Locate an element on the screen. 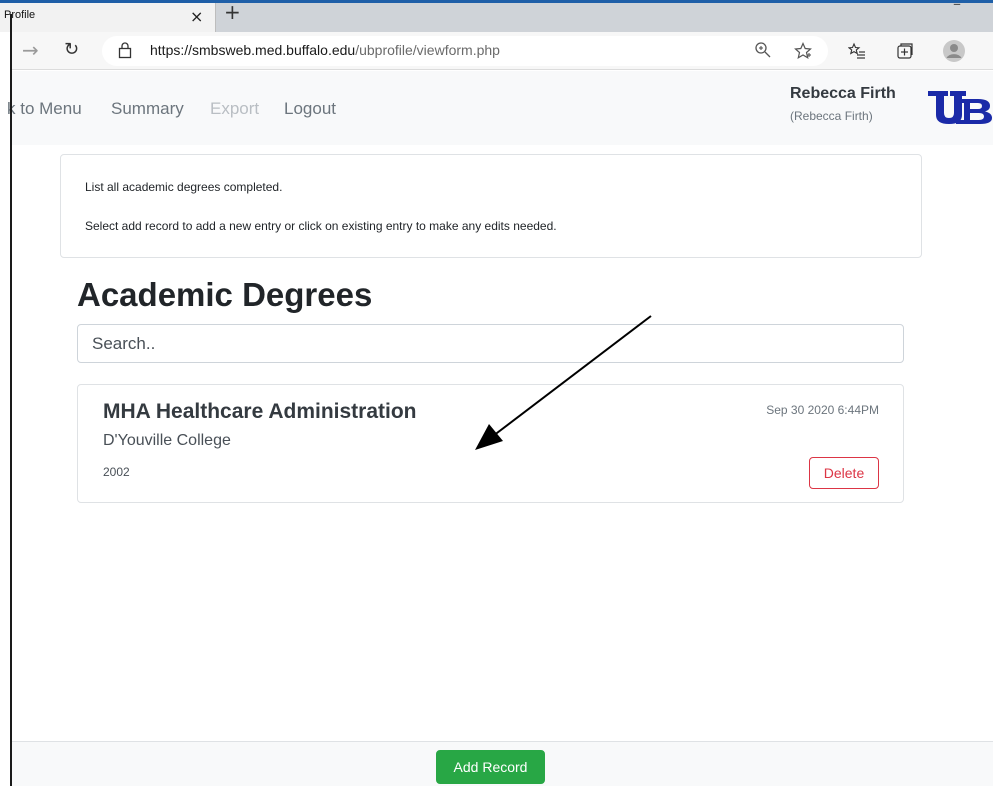 The width and height of the screenshot is (993, 786). record-timestamp: Sep 30 2020 6:44PM is located at coordinates (822, 410).